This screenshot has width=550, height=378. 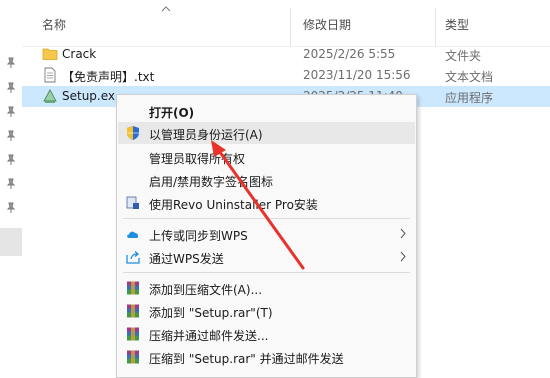 What do you see at coordinates (266, 157) in the screenshot?
I see `menu-item-take-ownership: 管理员取得所有权` at bounding box center [266, 157].